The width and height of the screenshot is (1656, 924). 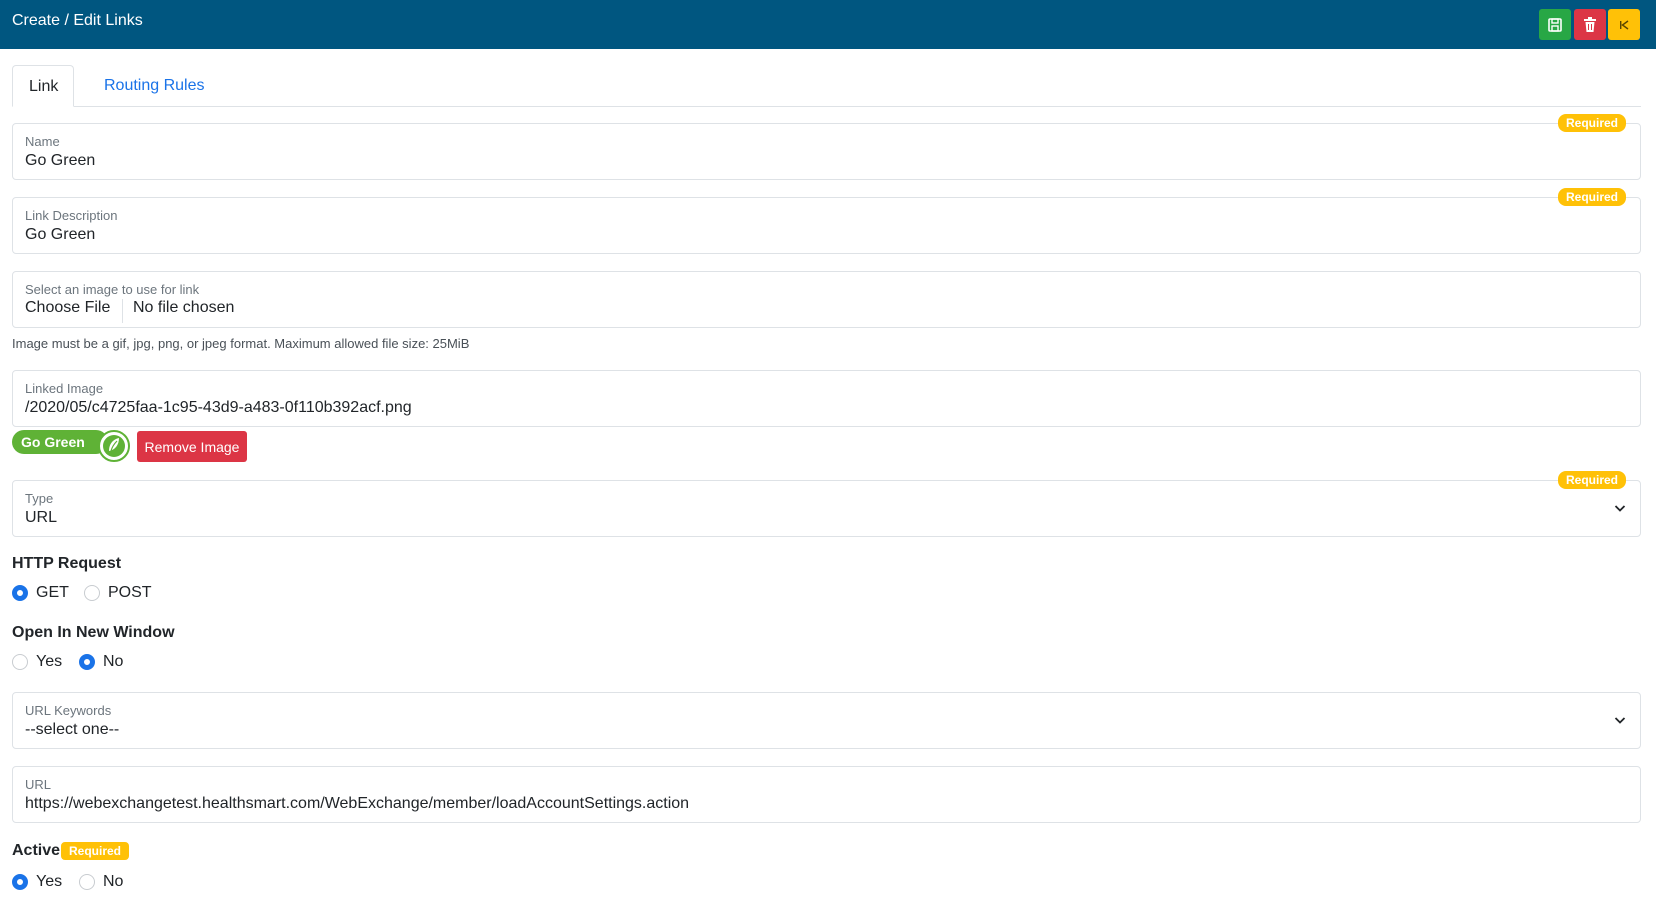 What do you see at coordinates (42, 141) in the screenshot?
I see `name-label: Name` at bounding box center [42, 141].